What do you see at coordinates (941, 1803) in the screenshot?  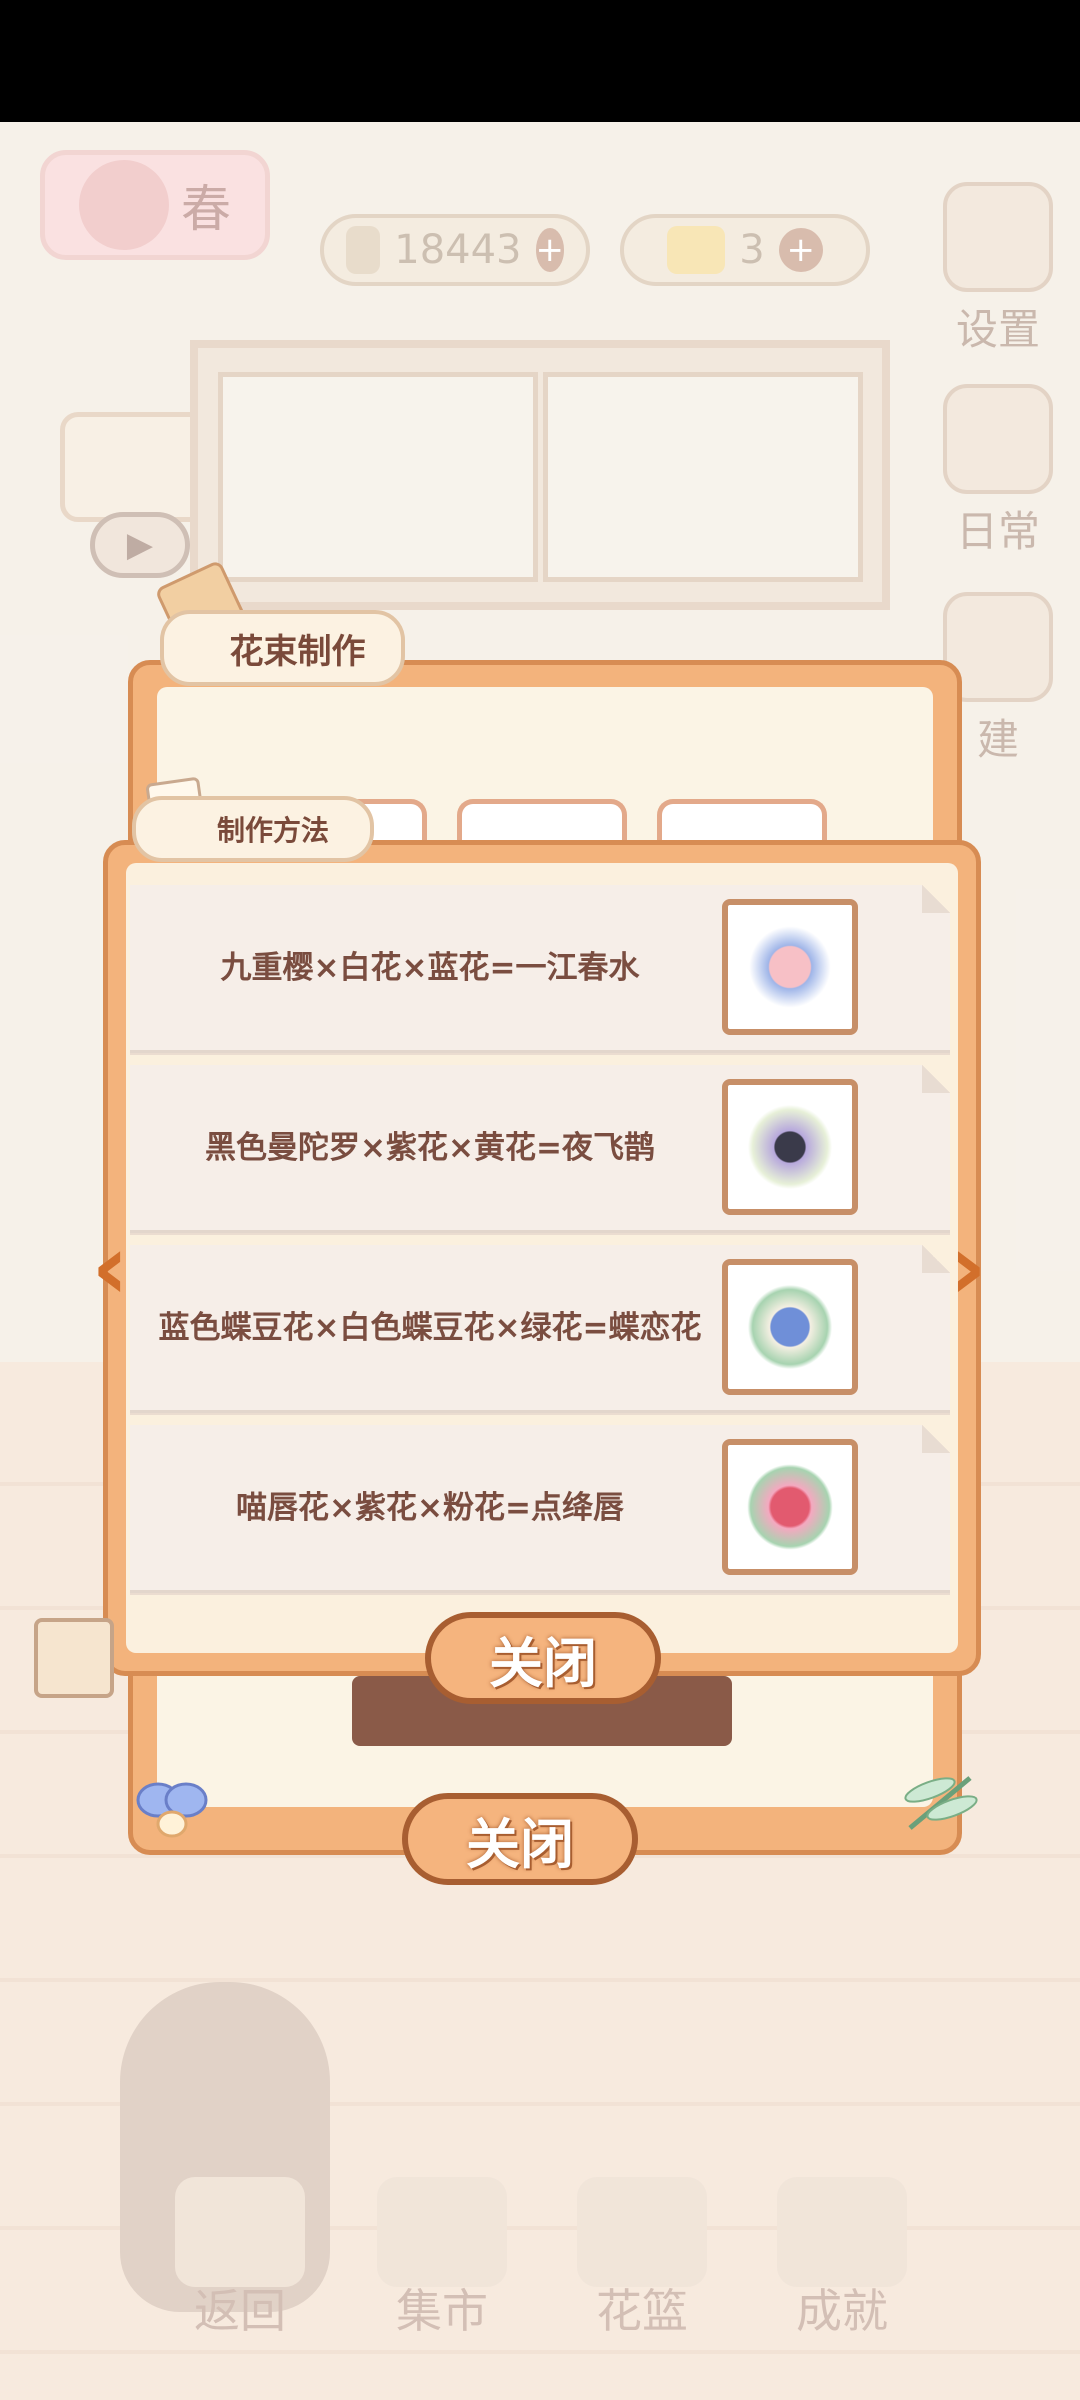 I see `dragonfly-icon` at bounding box center [941, 1803].